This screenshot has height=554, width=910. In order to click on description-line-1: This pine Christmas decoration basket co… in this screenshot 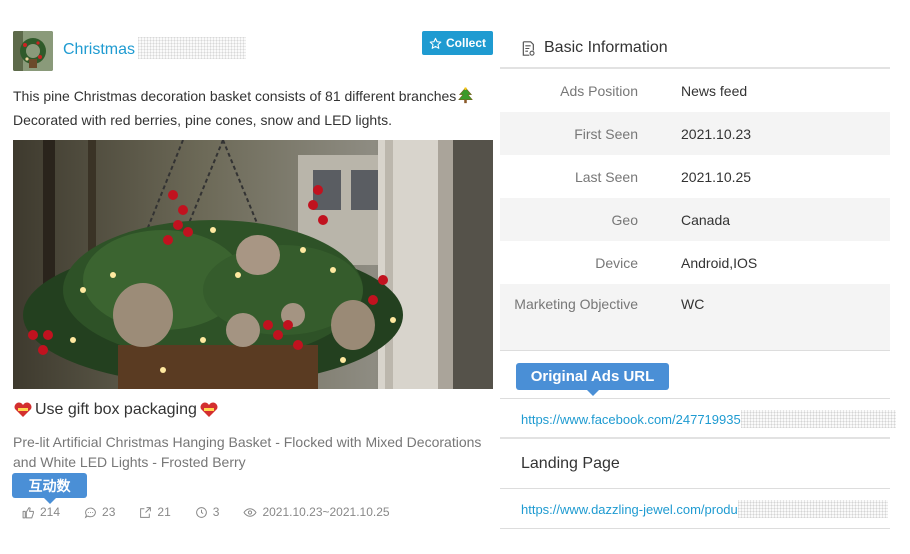, I will do `click(253, 96)`.